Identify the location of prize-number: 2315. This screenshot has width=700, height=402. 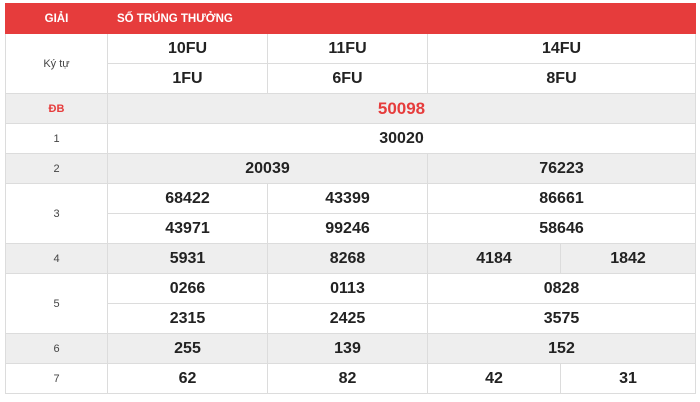
(187, 318).